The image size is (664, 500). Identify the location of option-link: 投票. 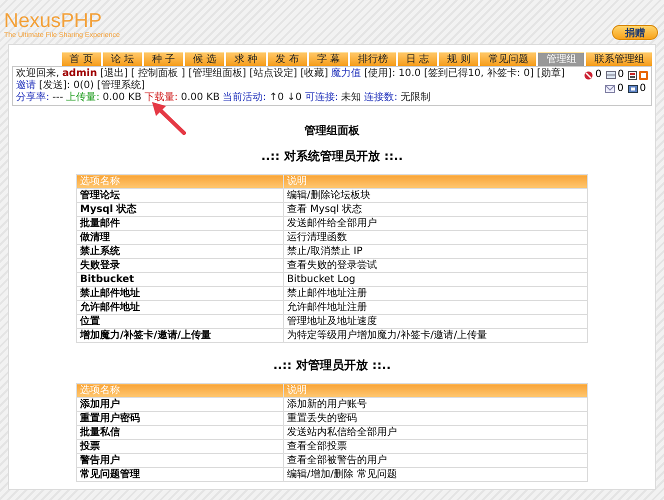
(180, 447).